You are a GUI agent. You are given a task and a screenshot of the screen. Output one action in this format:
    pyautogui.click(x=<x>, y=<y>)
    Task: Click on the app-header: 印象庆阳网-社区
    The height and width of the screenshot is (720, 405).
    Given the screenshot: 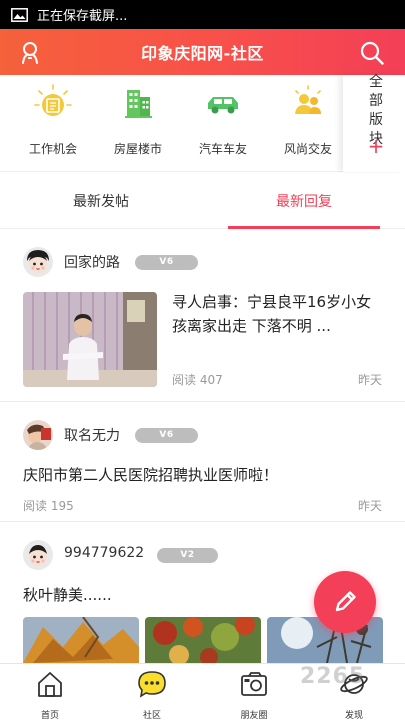 What is the action you would take?
    pyautogui.click(x=202, y=52)
    